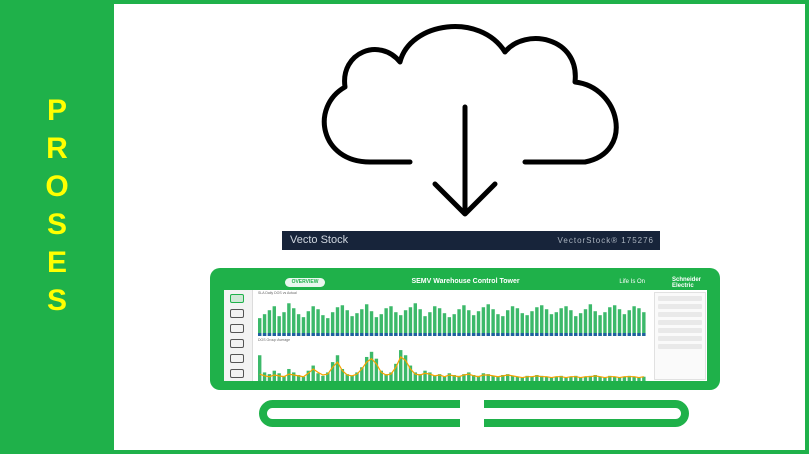 The height and width of the screenshot is (454, 809). I want to click on brand-logo: Schneider Electric, so click(686, 283).